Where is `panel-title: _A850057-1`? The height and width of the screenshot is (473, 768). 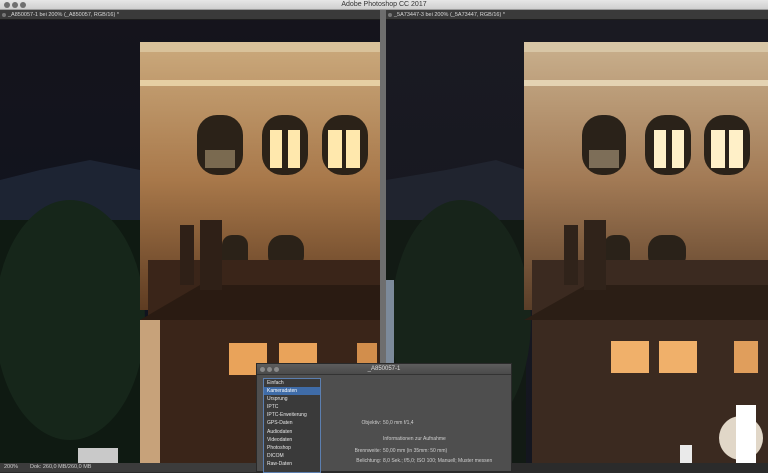
panel-title: _A850057-1 is located at coordinates (384, 369).